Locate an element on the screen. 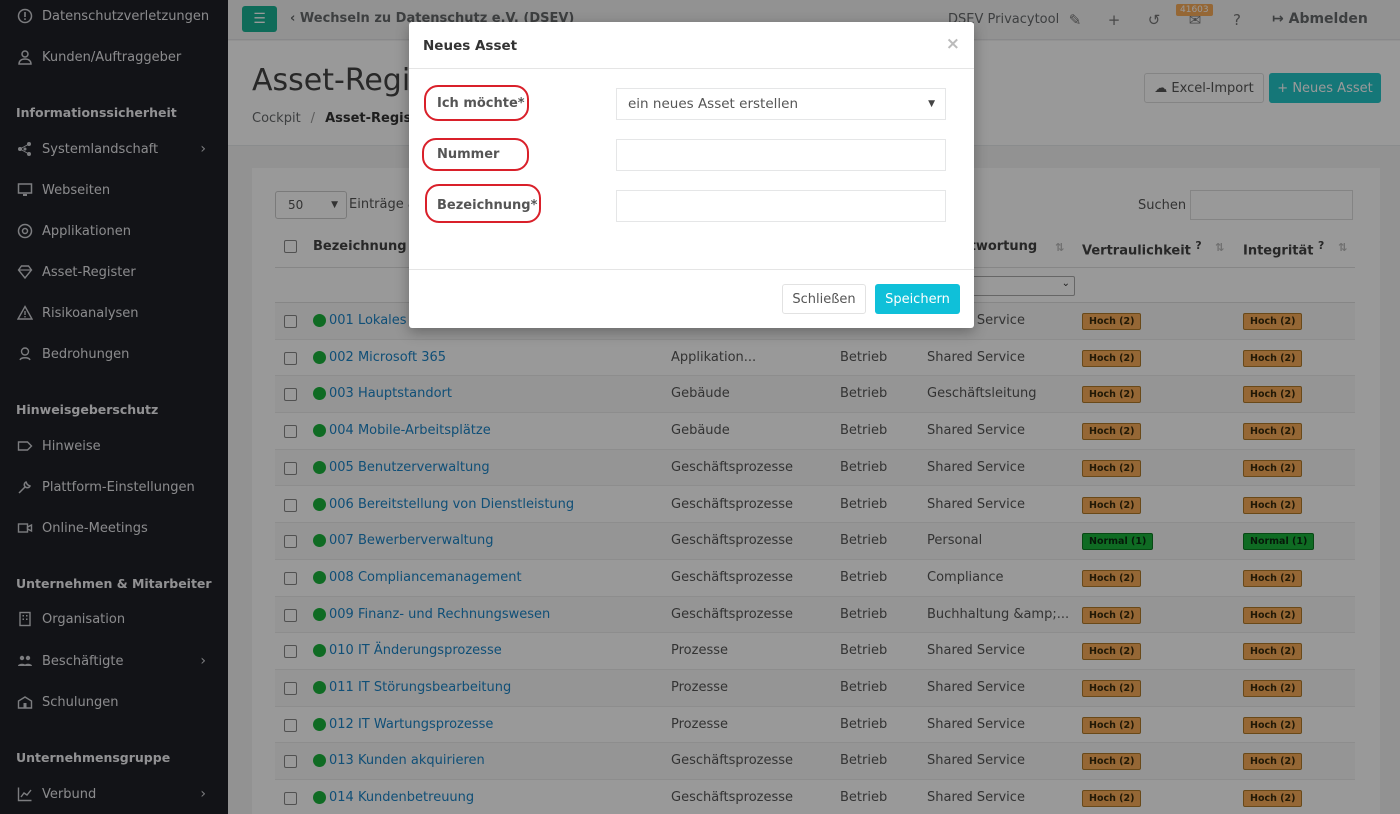  intent-label: Ich möchte* is located at coordinates (481, 103).